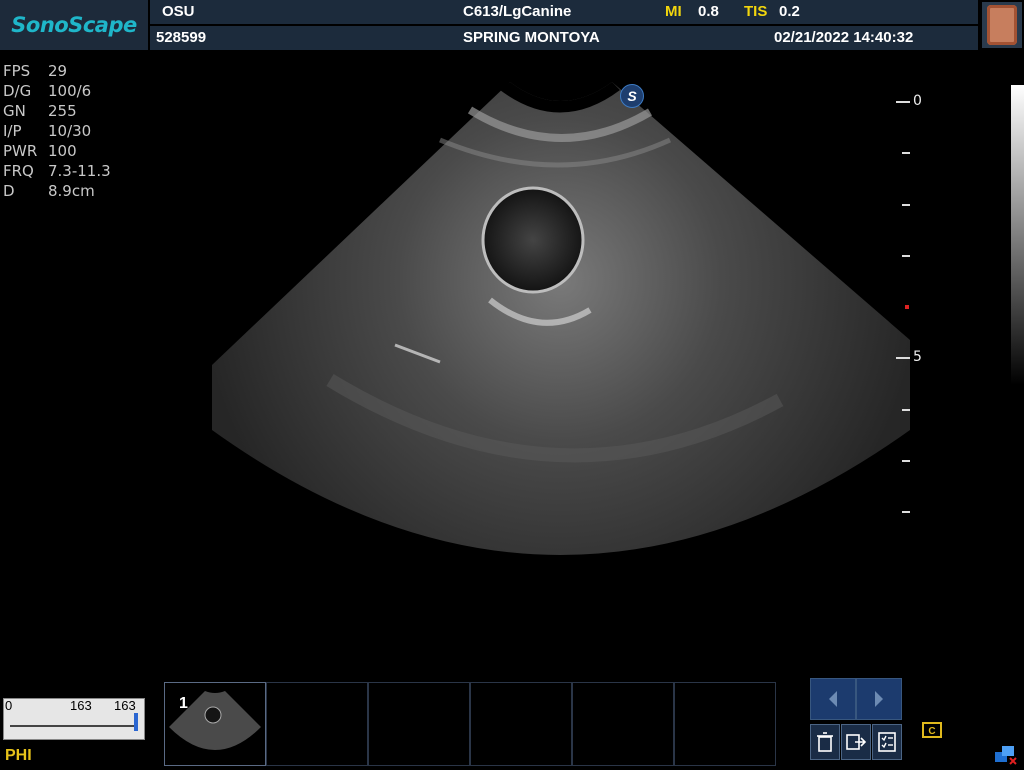 The width and height of the screenshot is (1024, 770). What do you see at coordinates (215, 724) in the screenshot?
I see `thumbnail-1: 1` at bounding box center [215, 724].